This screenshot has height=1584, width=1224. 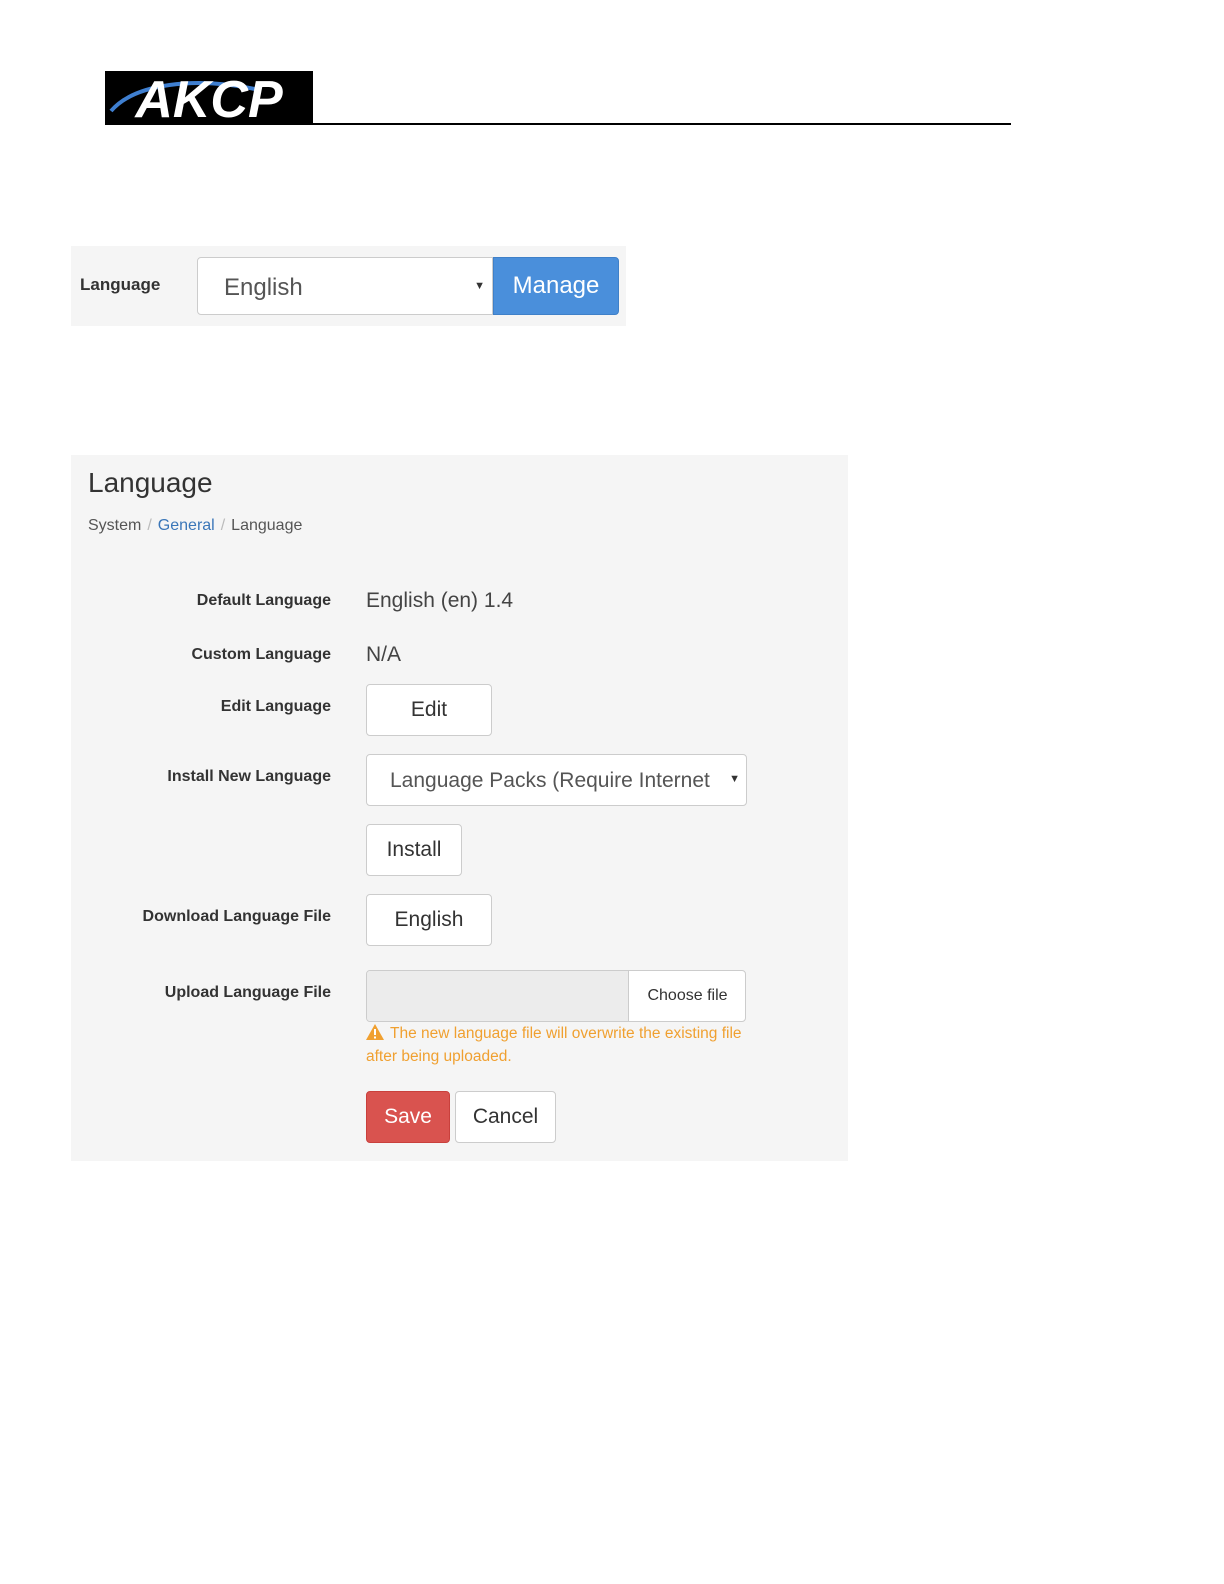 What do you see at coordinates (249, 776) in the screenshot?
I see `install-new-language-label: Install New Language` at bounding box center [249, 776].